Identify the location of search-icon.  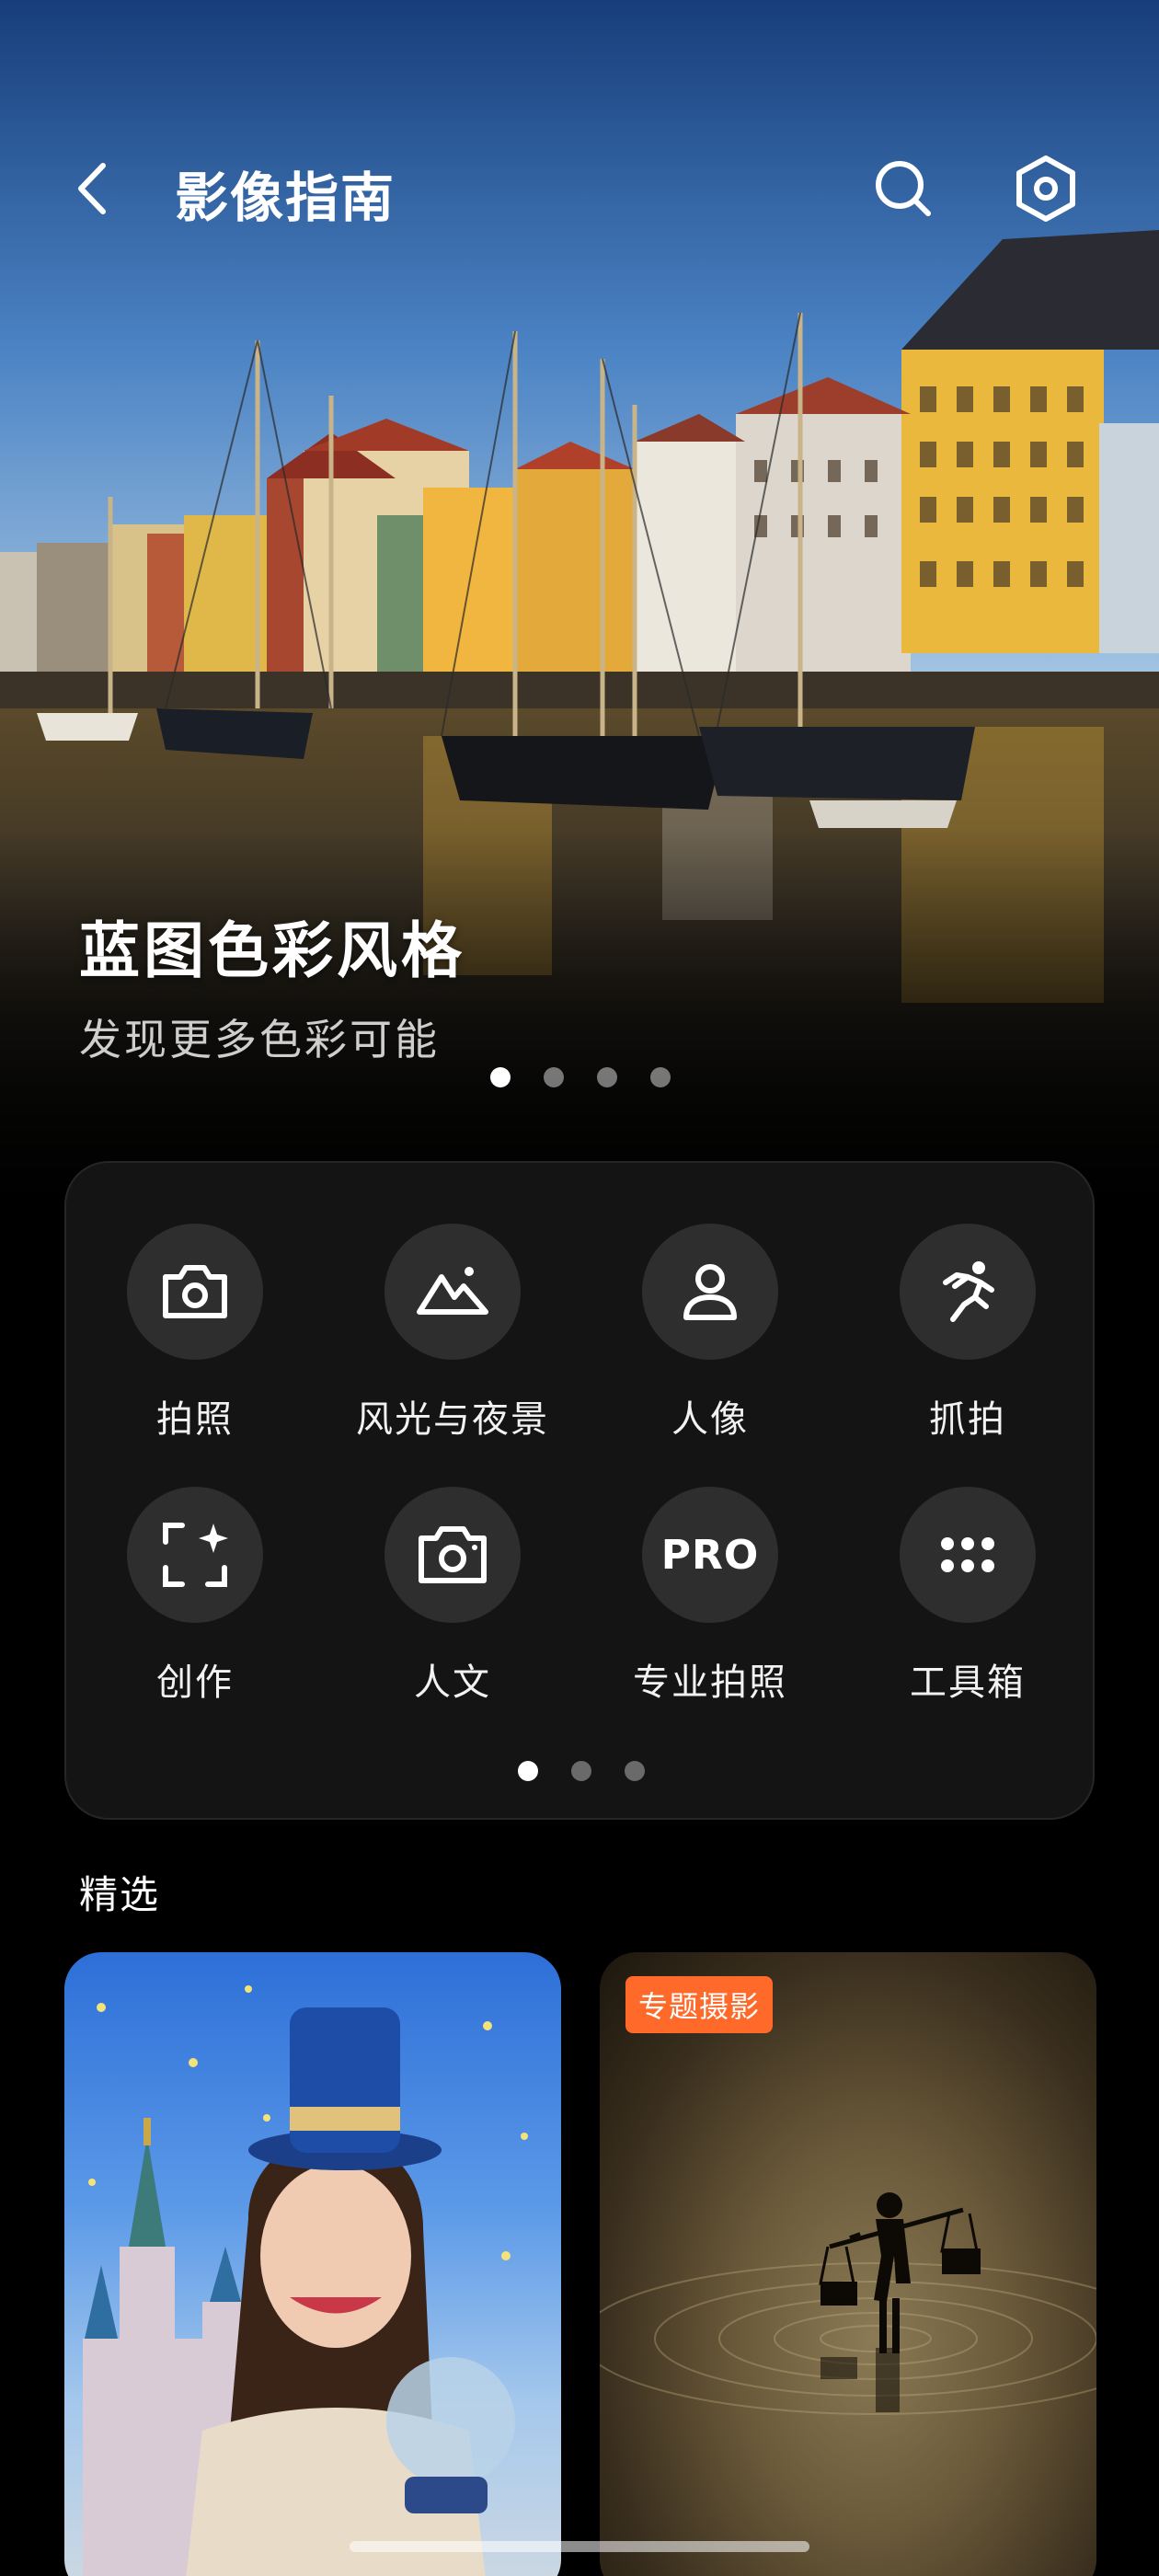
(903, 188).